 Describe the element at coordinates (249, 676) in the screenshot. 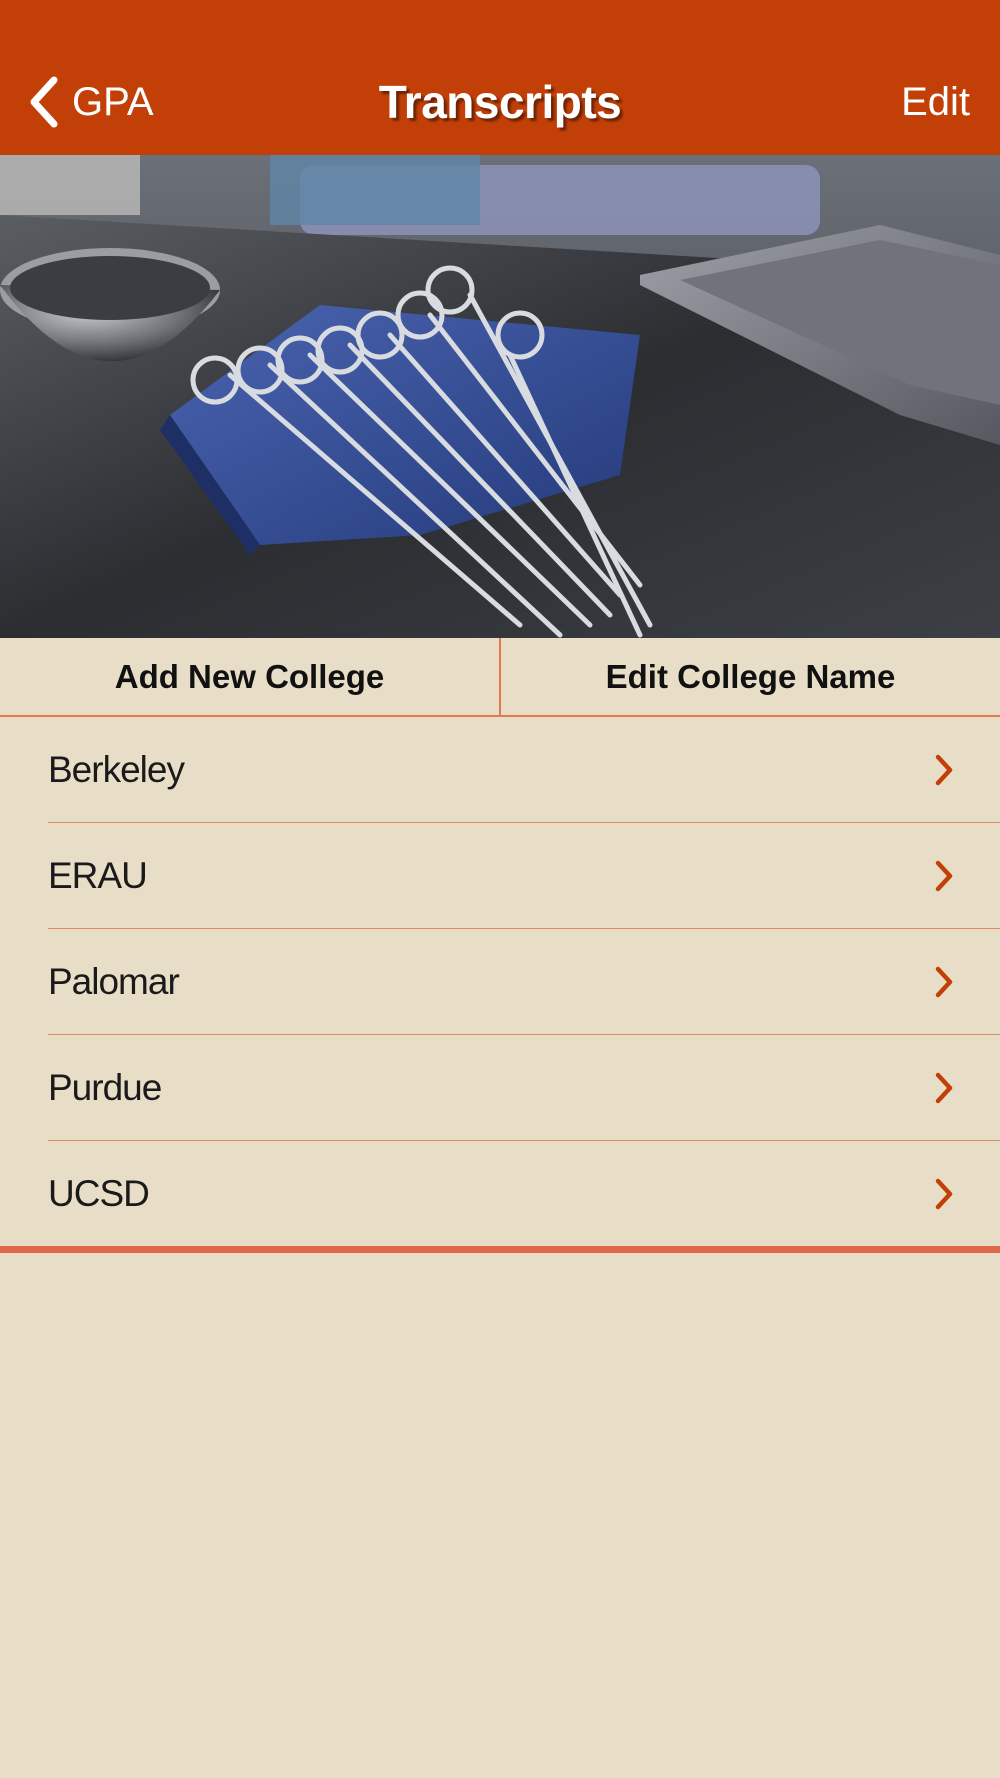

I see `add-college-button: Add New College` at that location.